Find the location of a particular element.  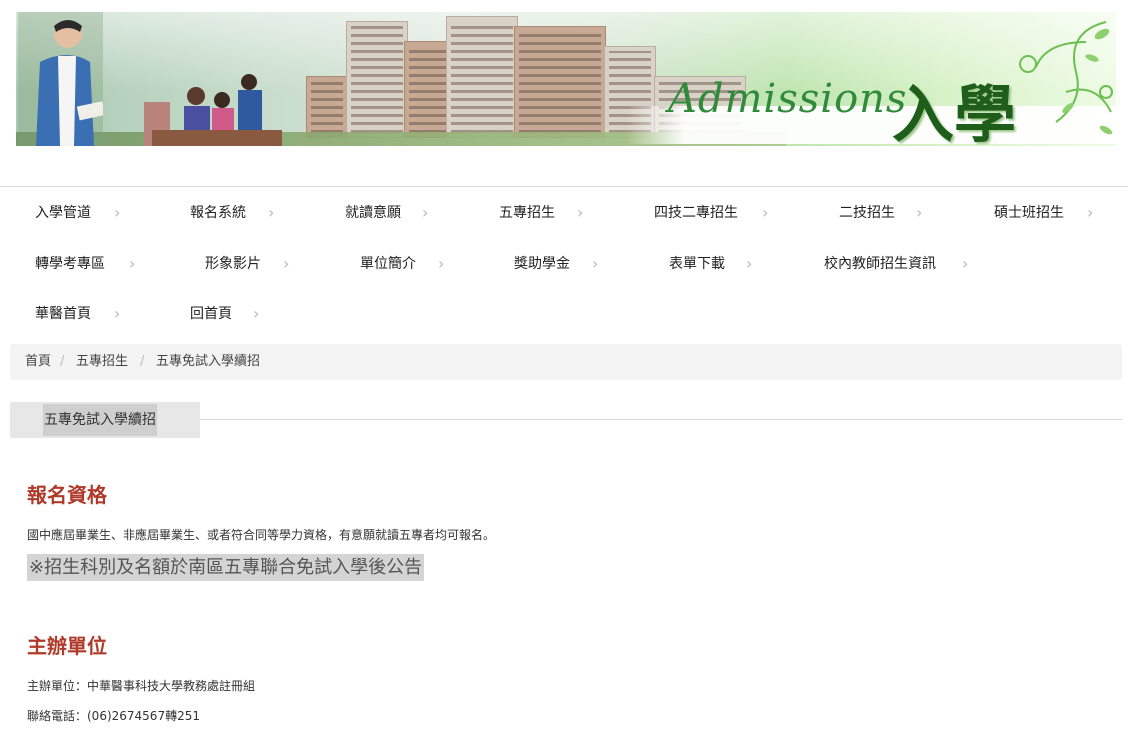

nav-item-transfer-exam: 轉學考專區 is located at coordinates (70, 264).